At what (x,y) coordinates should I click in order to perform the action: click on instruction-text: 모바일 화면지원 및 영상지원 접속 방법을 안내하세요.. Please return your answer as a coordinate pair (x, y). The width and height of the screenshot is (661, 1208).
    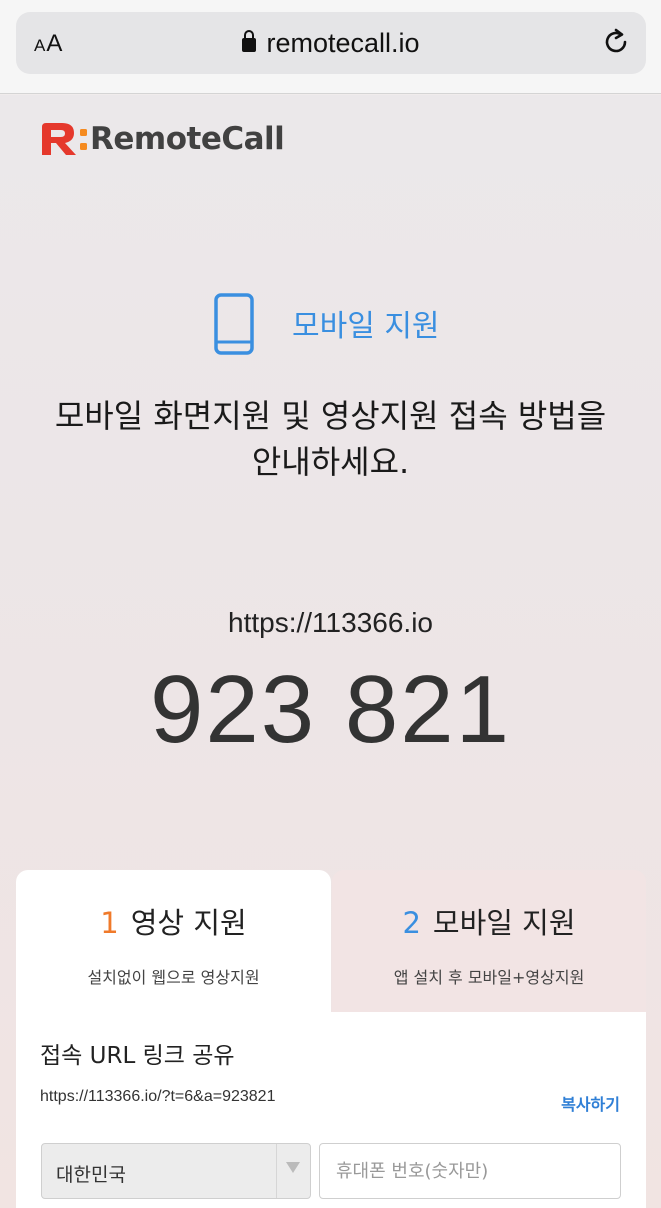
    Looking at the image, I should click on (330, 439).